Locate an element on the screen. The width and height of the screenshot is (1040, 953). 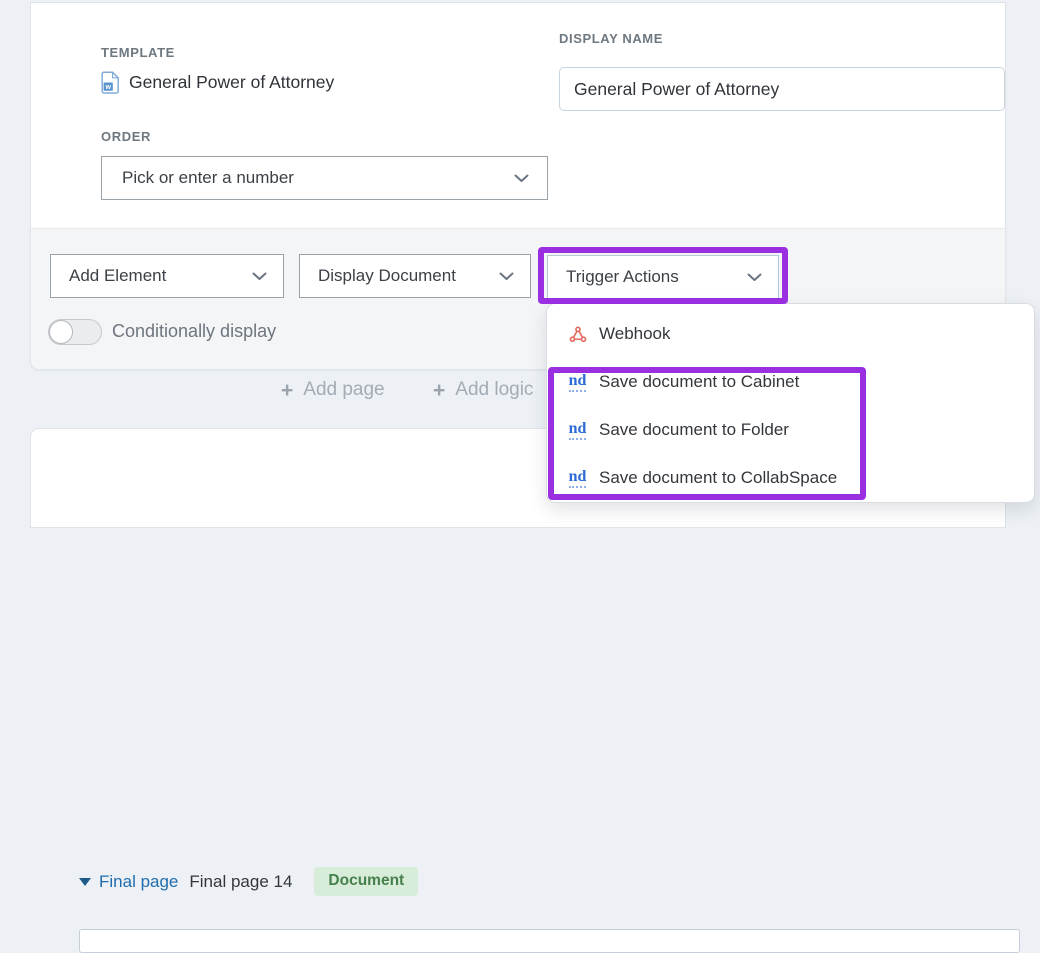
toggle-knob is located at coordinates (61, 332).